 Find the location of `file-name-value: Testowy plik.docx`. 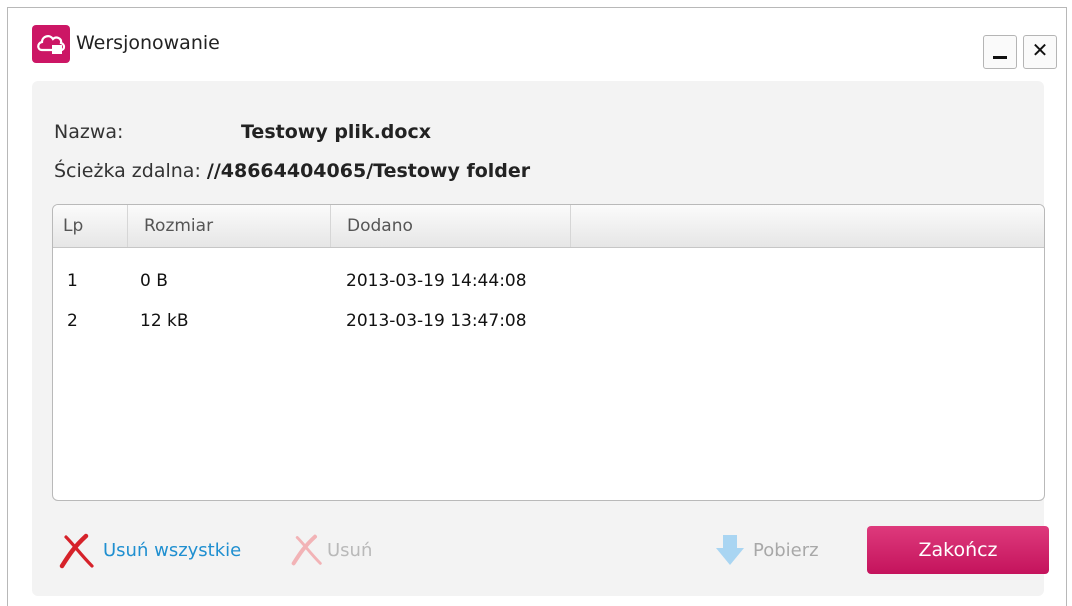

file-name-value: Testowy plik.docx is located at coordinates (336, 132).